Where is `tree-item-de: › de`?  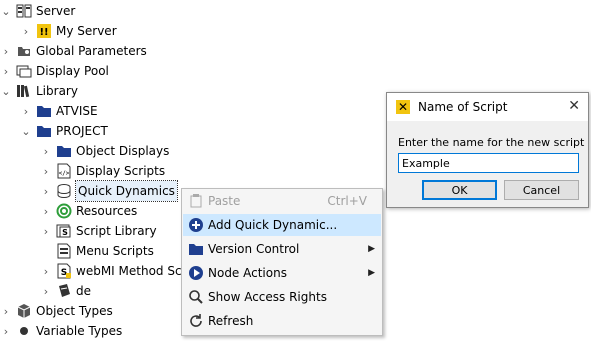 tree-item-de: › de is located at coordinates (65, 291).